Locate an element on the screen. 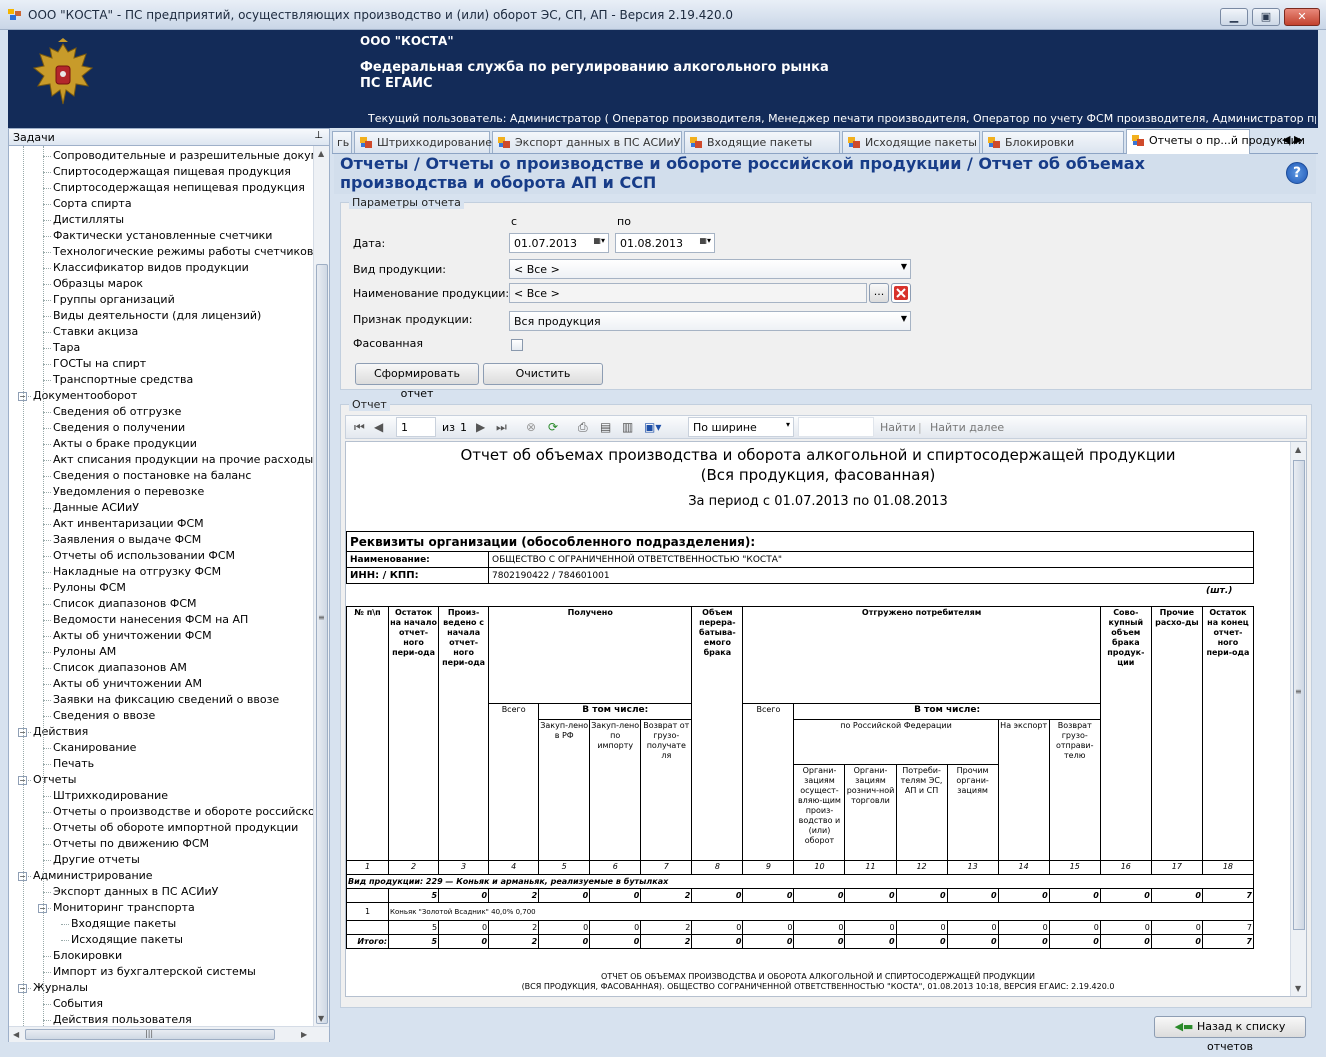  scroll-thumb is located at coordinates (322, 644).